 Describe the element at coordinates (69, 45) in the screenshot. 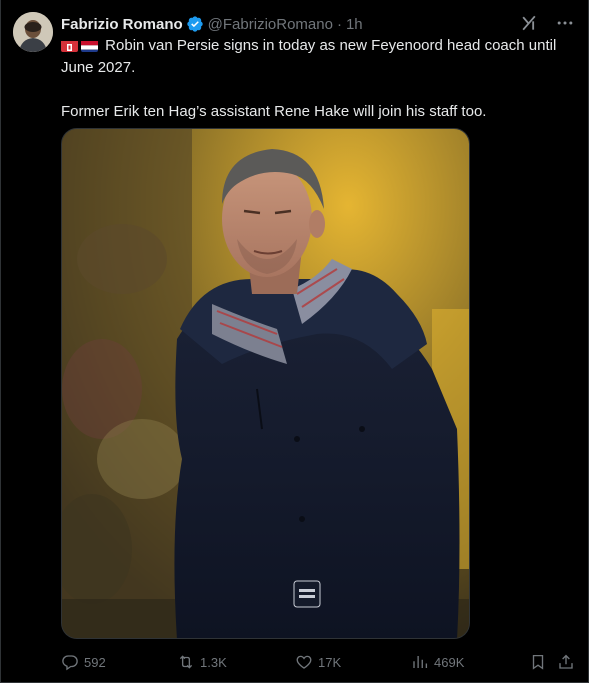

I see `feyenoord-flag-emoji` at that location.